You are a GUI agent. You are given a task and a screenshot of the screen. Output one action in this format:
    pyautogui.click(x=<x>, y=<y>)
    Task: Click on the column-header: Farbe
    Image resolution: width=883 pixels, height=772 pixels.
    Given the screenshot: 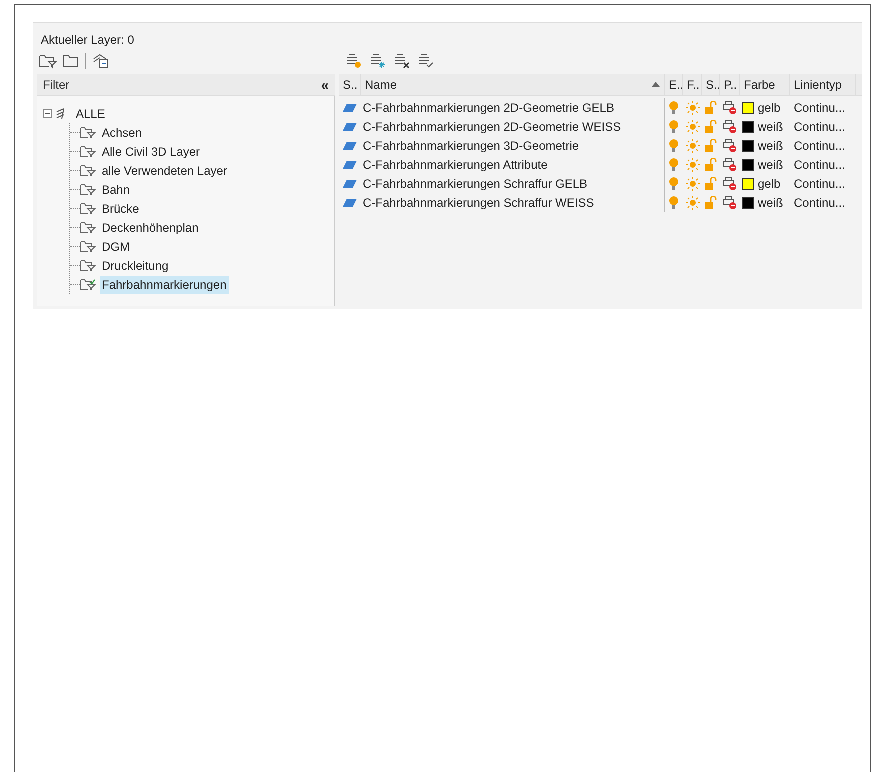 What is the action you would take?
    pyautogui.click(x=765, y=84)
    